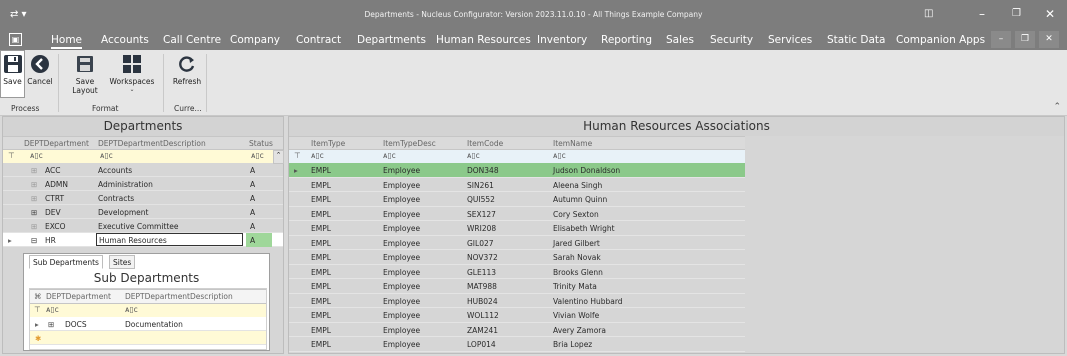 This screenshot has width=1067, height=356. What do you see at coordinates (482, 228) in the screenshot?
I see `item-code: WRI208` at bounding box center [482, 228].